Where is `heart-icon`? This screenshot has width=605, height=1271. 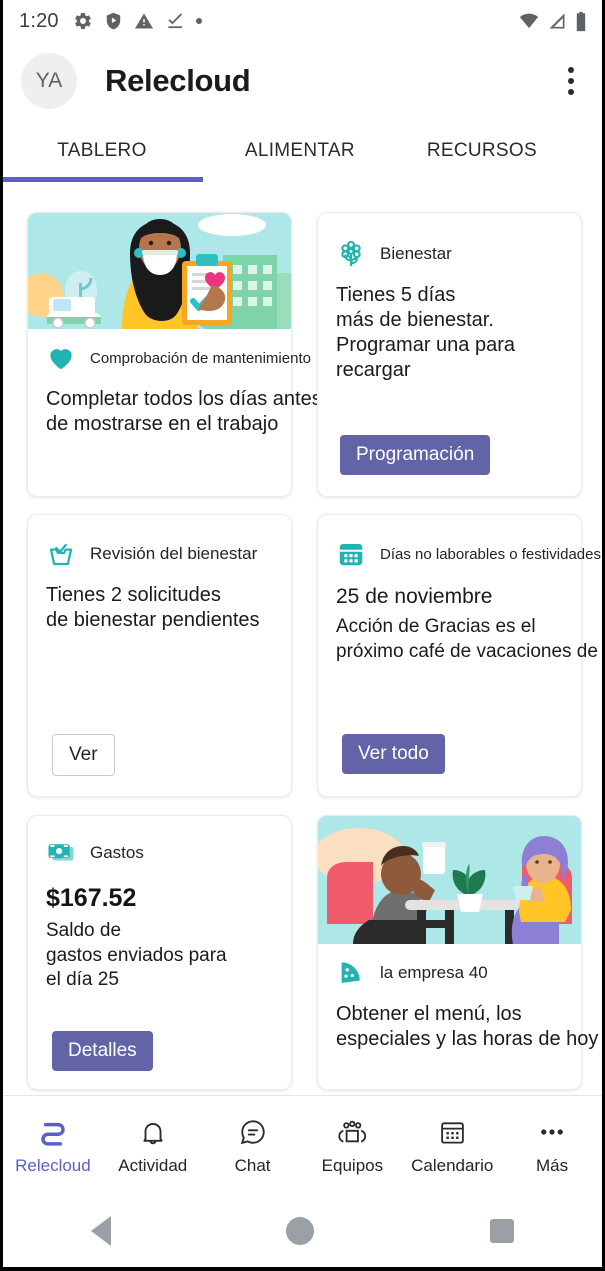 heart-icon is located at coordinates (61, 358).